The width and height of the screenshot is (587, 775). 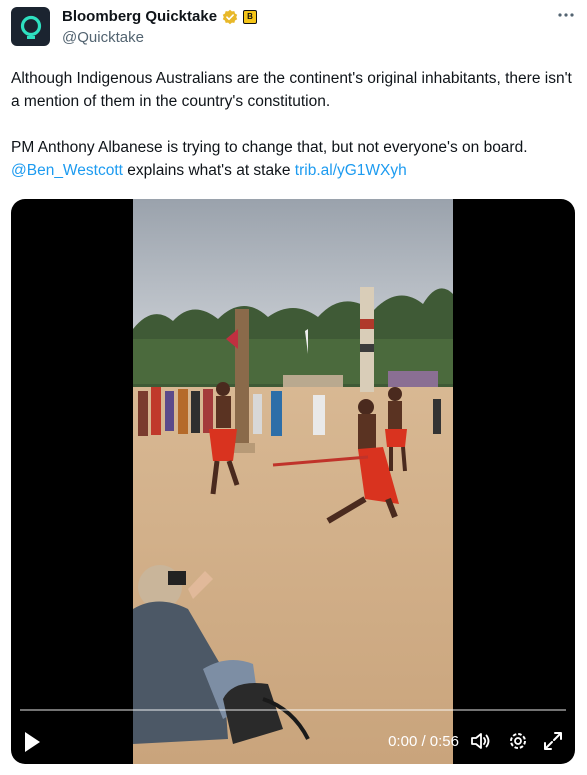 What do you see at coordinates (553, 741) in the screenshot?
I see `fullscreen-icon` at bounding box center [553, 741].